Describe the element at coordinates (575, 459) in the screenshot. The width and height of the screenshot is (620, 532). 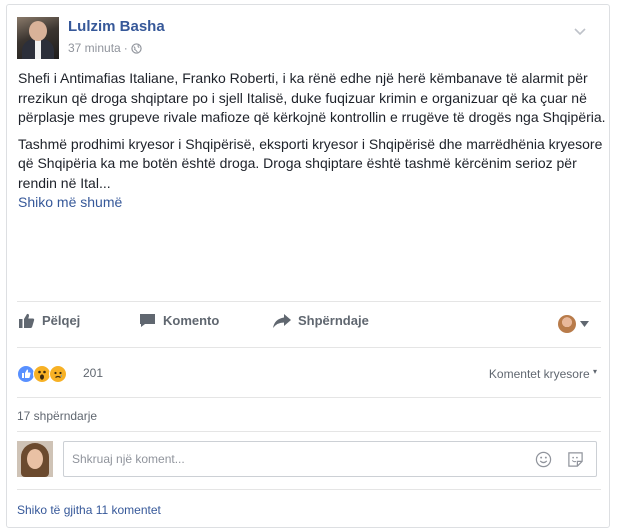
I see `sticker-icon` at that location.